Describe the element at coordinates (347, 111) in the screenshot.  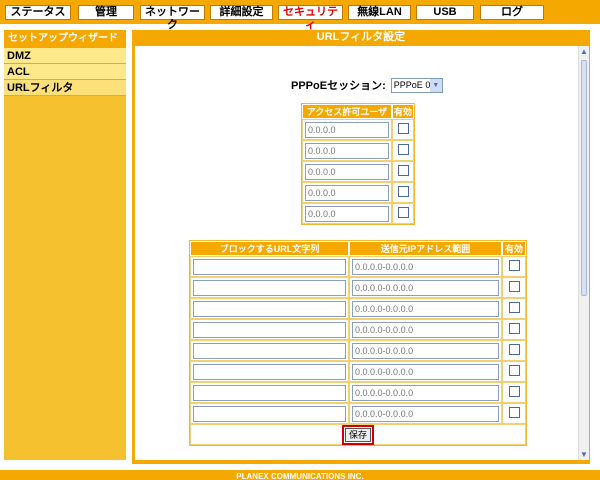
I see `column-header-allowed-user: アクセス許可ユーザ` at that location.